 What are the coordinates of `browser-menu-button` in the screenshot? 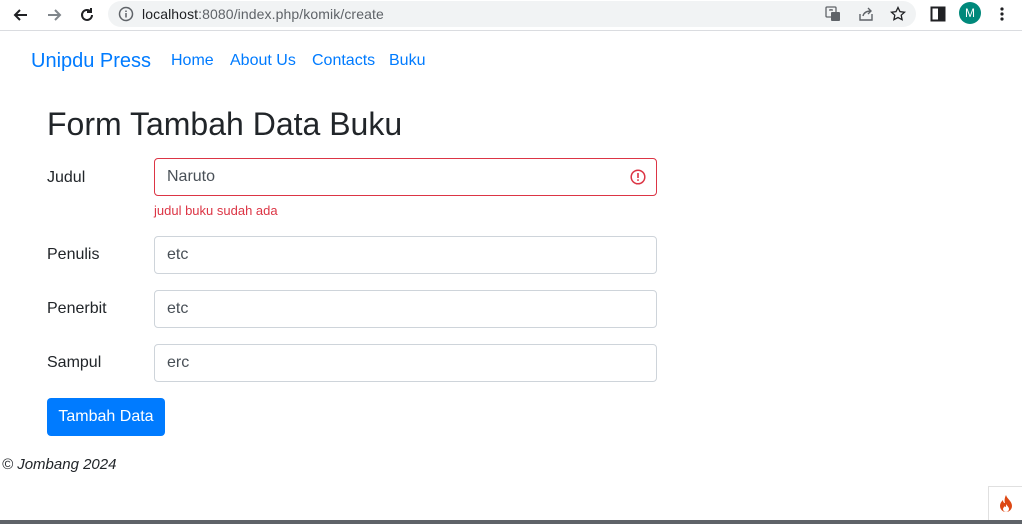 It's located at (1002, 14).